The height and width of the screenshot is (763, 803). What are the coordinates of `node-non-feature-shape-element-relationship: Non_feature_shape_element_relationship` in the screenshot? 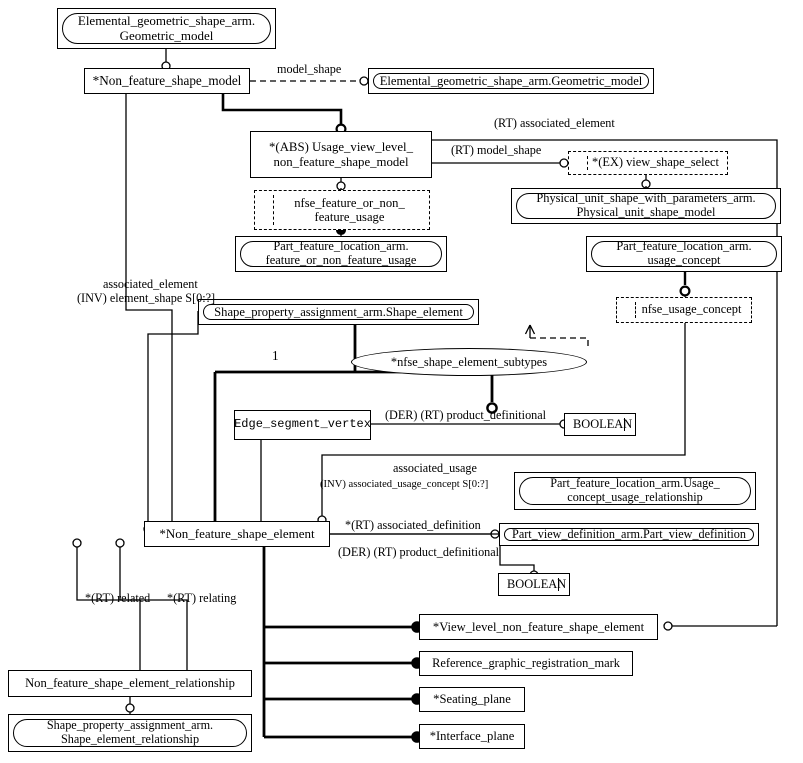 It's located at (130, 683).